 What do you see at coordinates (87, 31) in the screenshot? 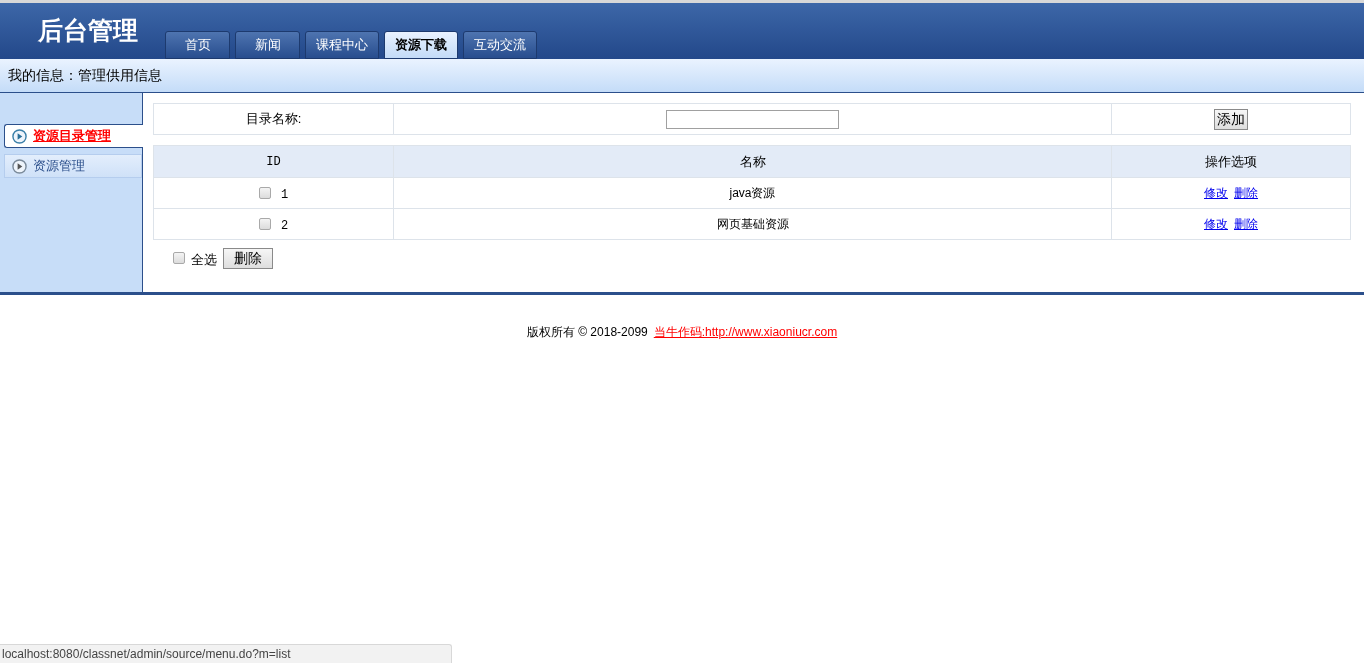
I see `site-title: 后台管理` at bounding box center [87, 31].